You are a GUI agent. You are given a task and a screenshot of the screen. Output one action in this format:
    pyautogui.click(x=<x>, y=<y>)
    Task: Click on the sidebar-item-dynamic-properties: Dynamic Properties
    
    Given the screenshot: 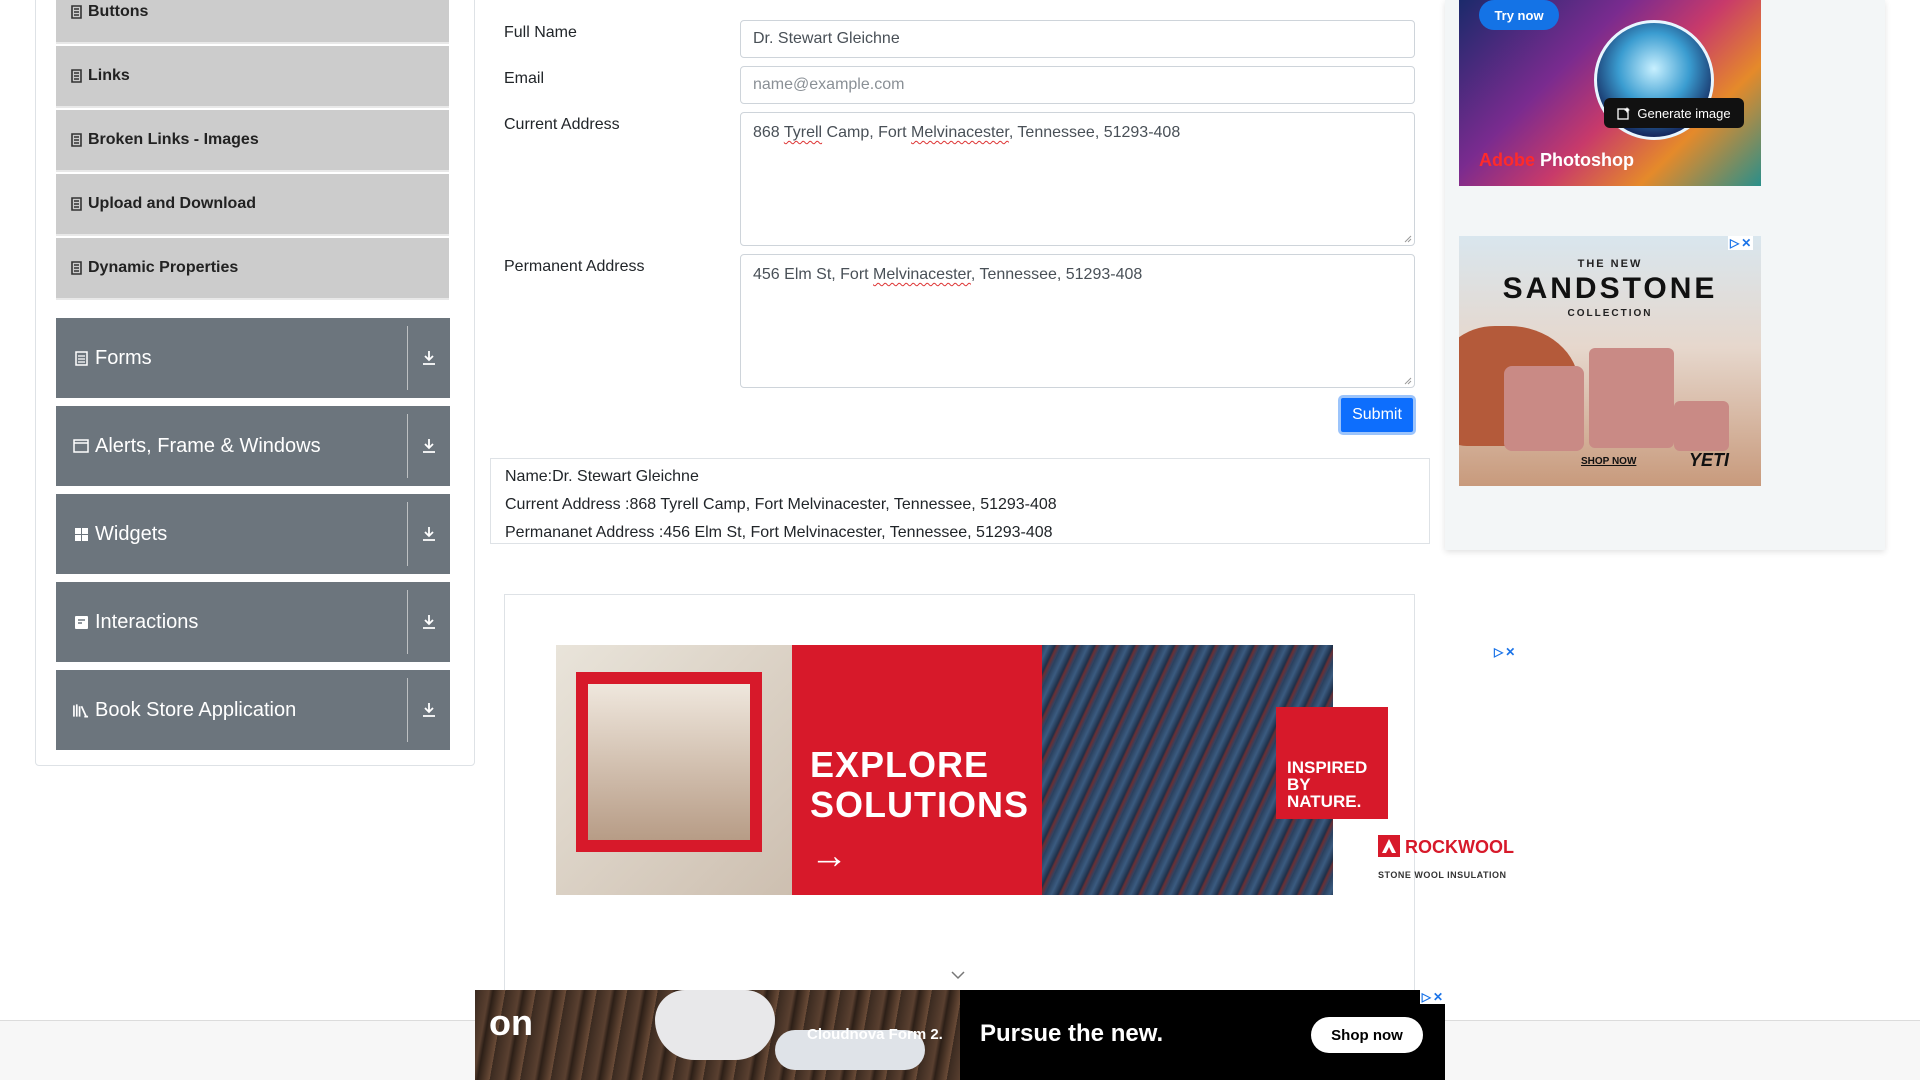 What is the action you would take?
    pyautogui.click(x=252, y=269)
    